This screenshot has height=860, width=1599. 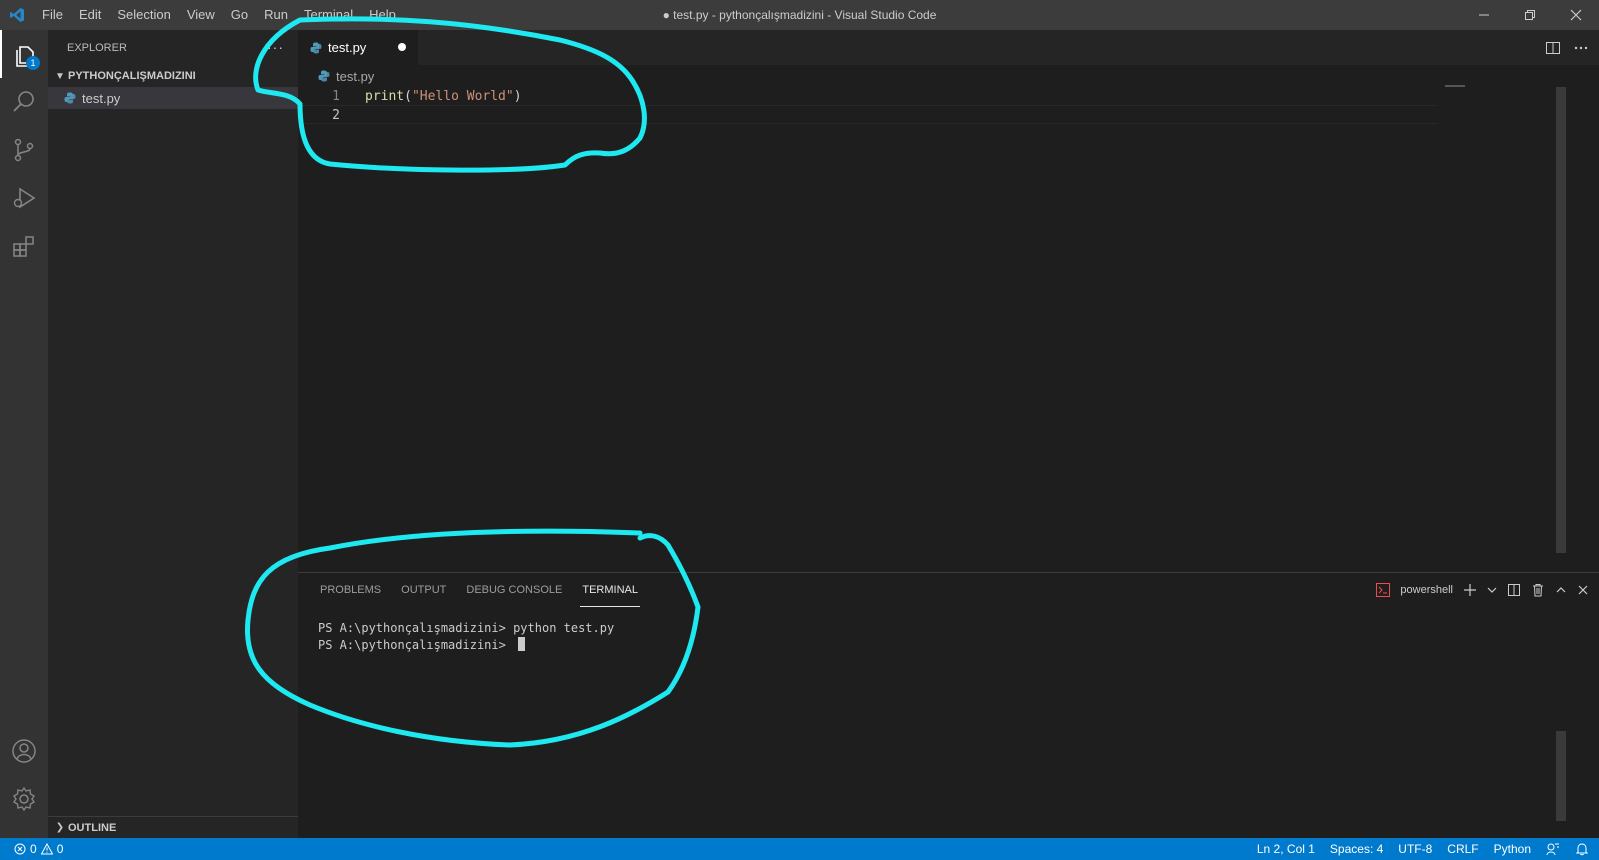 I want to click on activity-accounts, so click(x=24, y=751).